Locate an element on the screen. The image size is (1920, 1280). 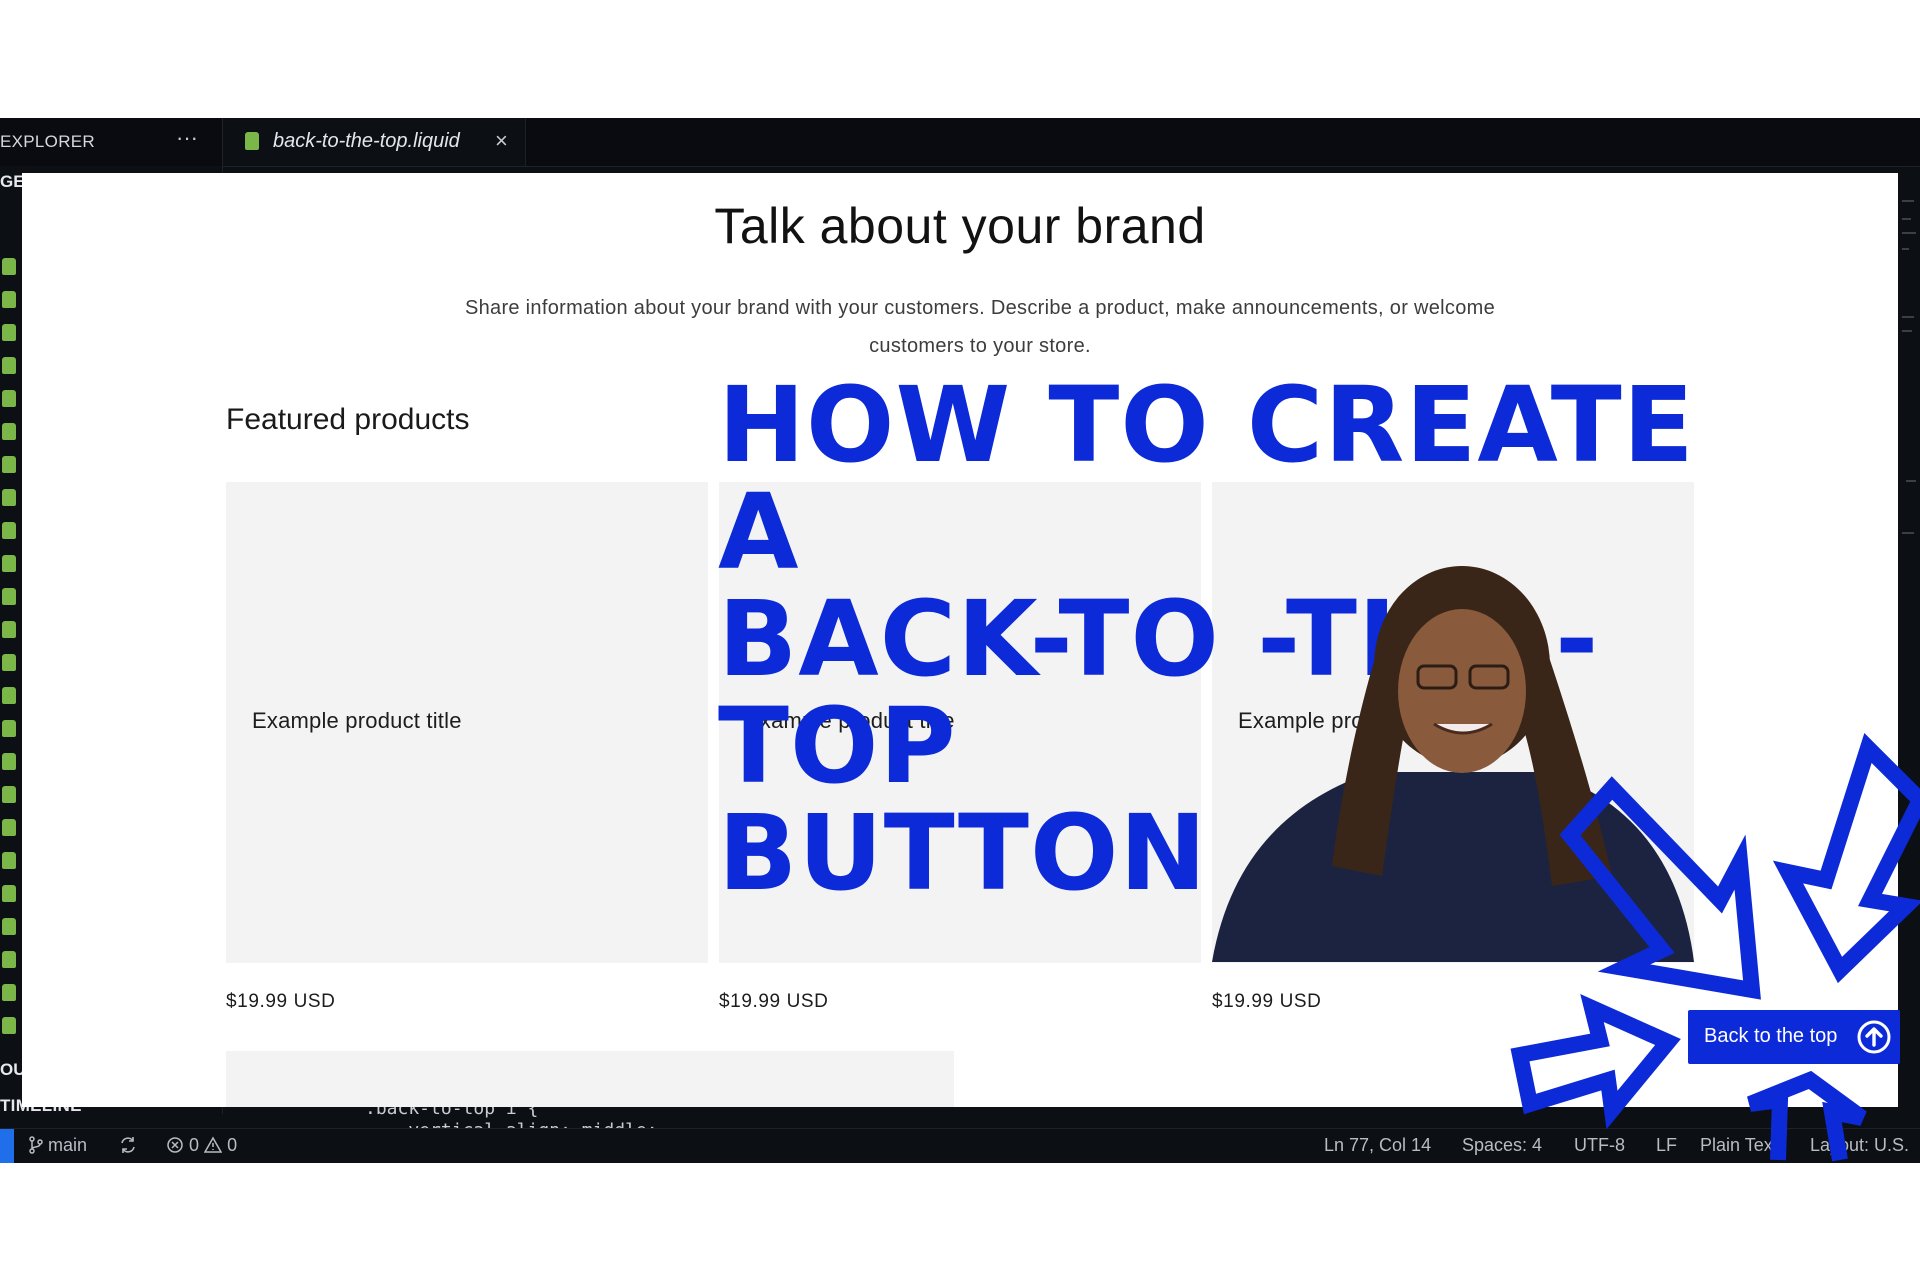
keyboard-layout: Layout: U.S. is located at coordinates (1859, 1145).